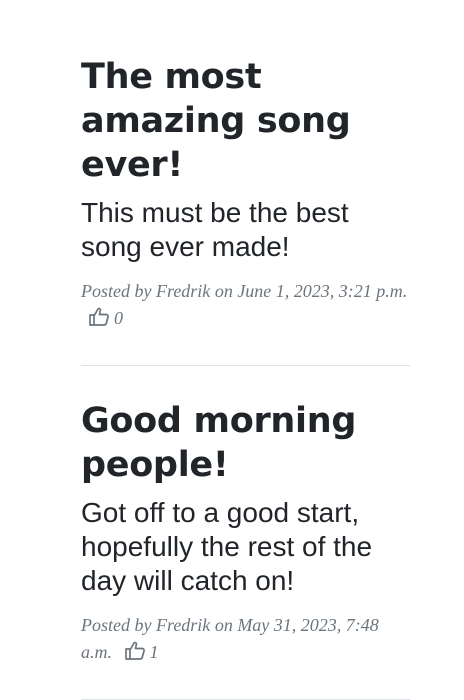 The image size is (464, 700). Describe the element at coordinates (245, 230) in the screenshot. I see `post-subtitle: This must be the best song ever made!` at that location.